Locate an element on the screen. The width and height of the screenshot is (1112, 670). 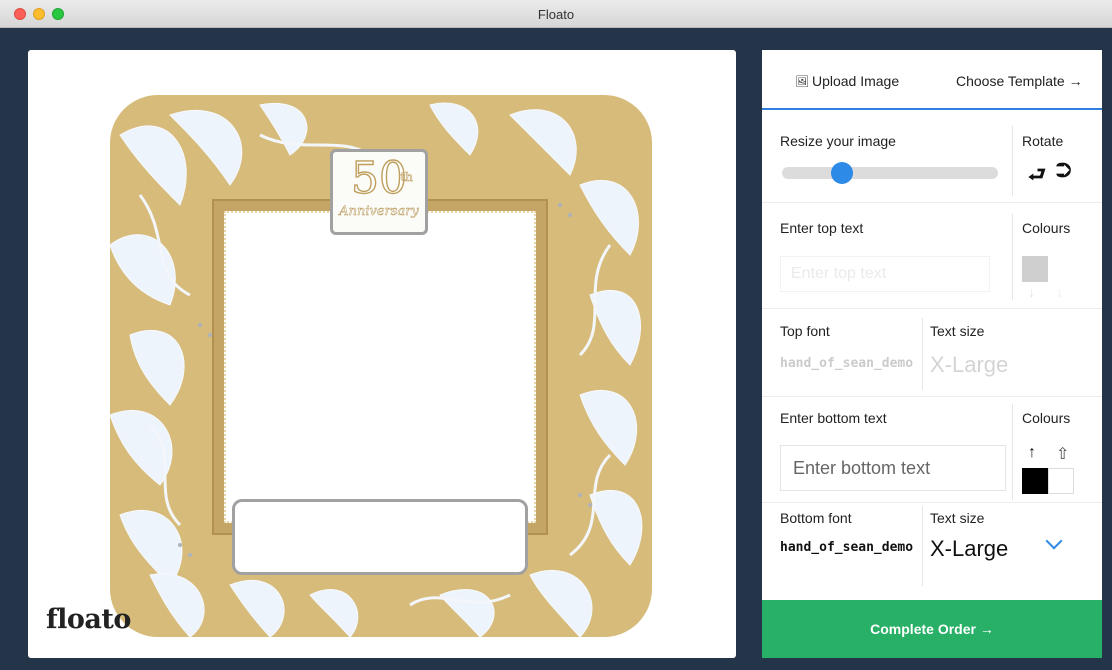
bottom-text-size-select: X-Large is located at coordinates (969, 549).